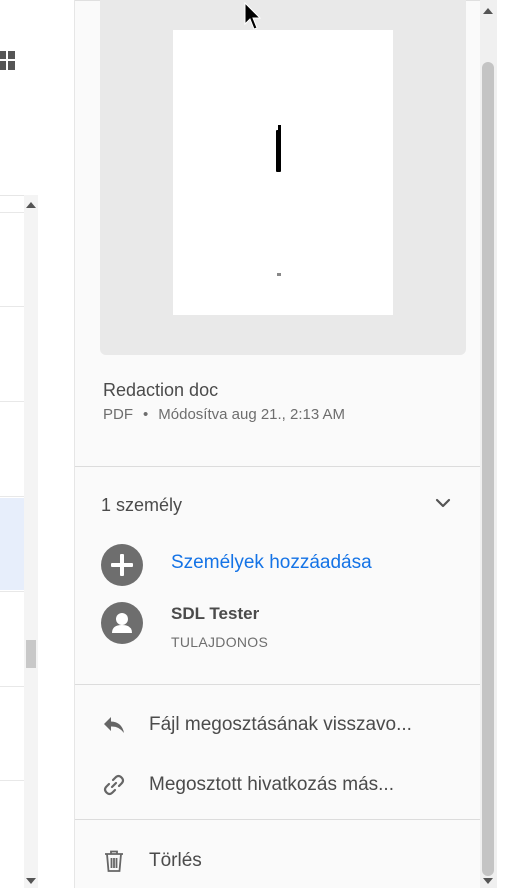 The width and height of the screenshot is (506, 888). I want to click on file-meta: PDF • Módosítva aug 21., 2:13 AM, so click(224, 414).